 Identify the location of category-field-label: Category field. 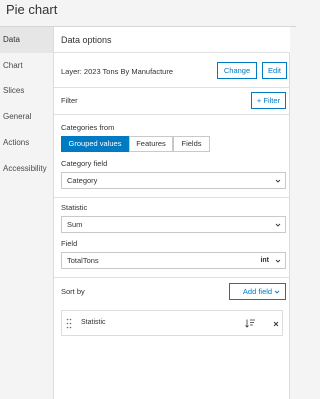
(84, 163).